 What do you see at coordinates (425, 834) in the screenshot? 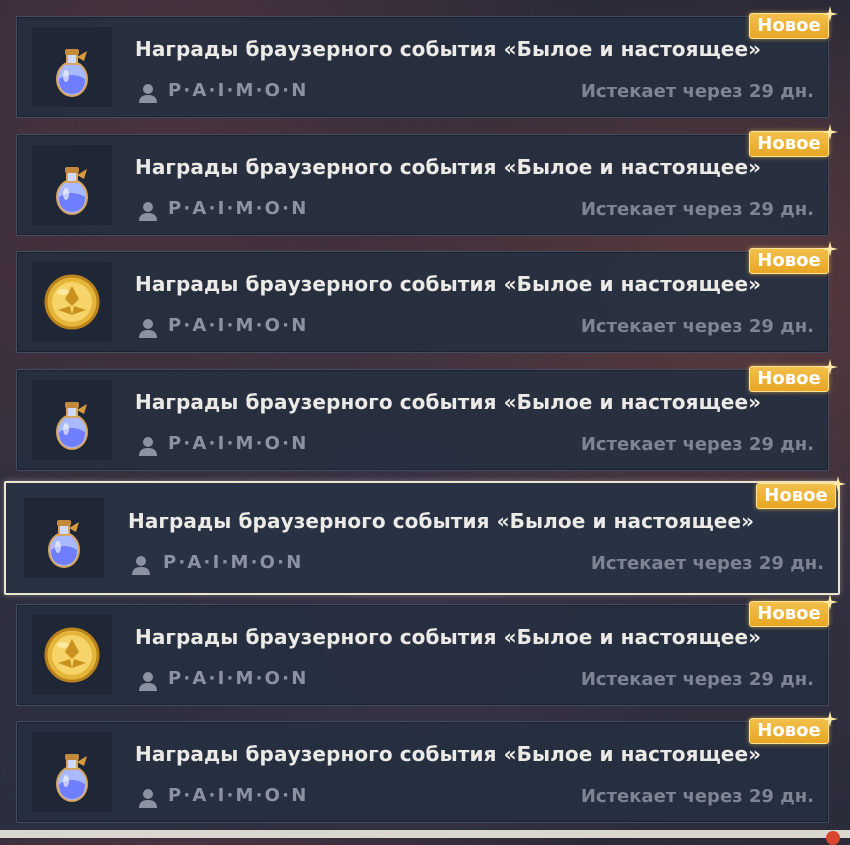
I see `bottom-edge` at bounding box center [425, 834].